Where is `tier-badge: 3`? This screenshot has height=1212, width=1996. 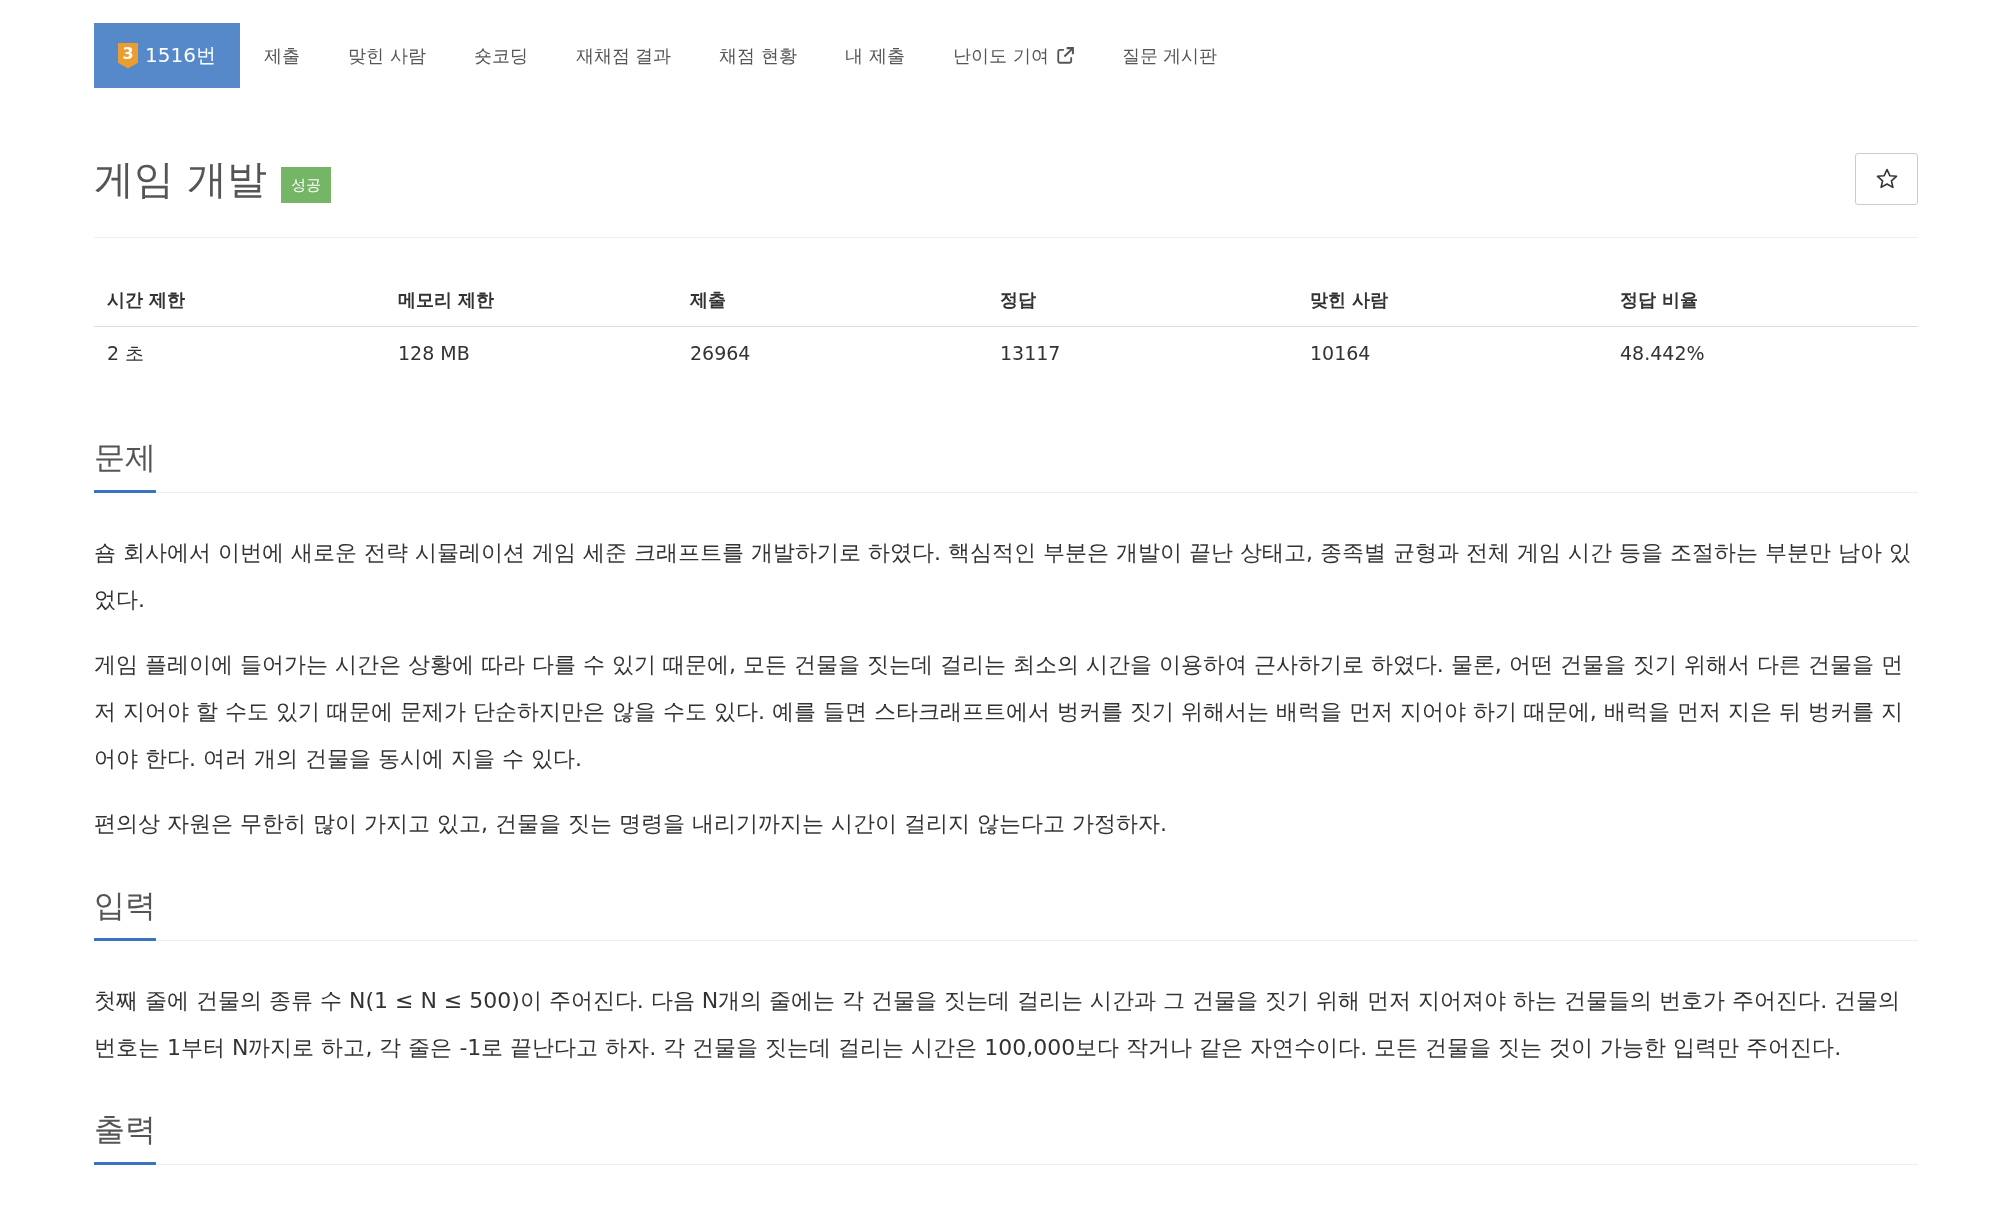 tier-badge: 3 is located at coordinates (128, 55).